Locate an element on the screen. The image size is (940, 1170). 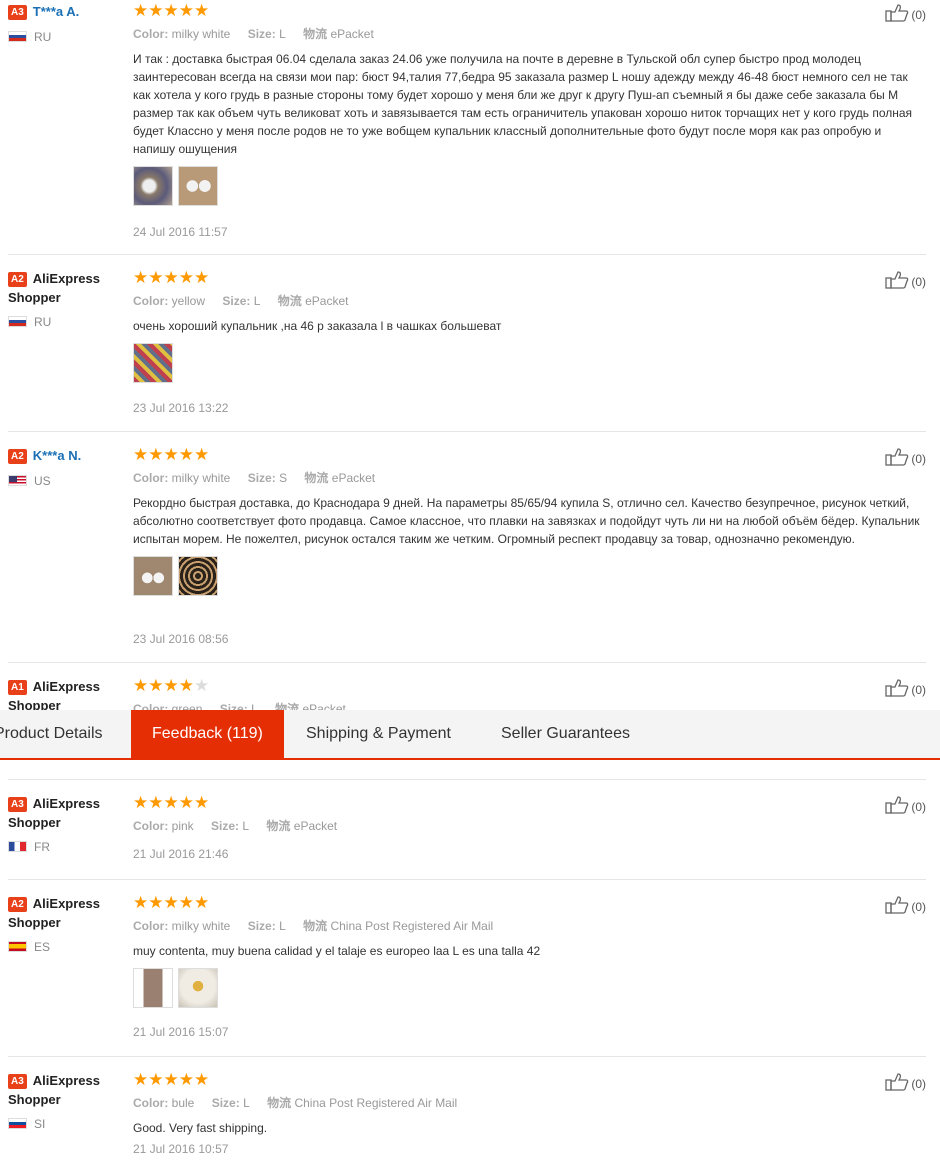
order-attributes: Color: pink Size: L 物流 ePacket is located at coordinates (235, 826).